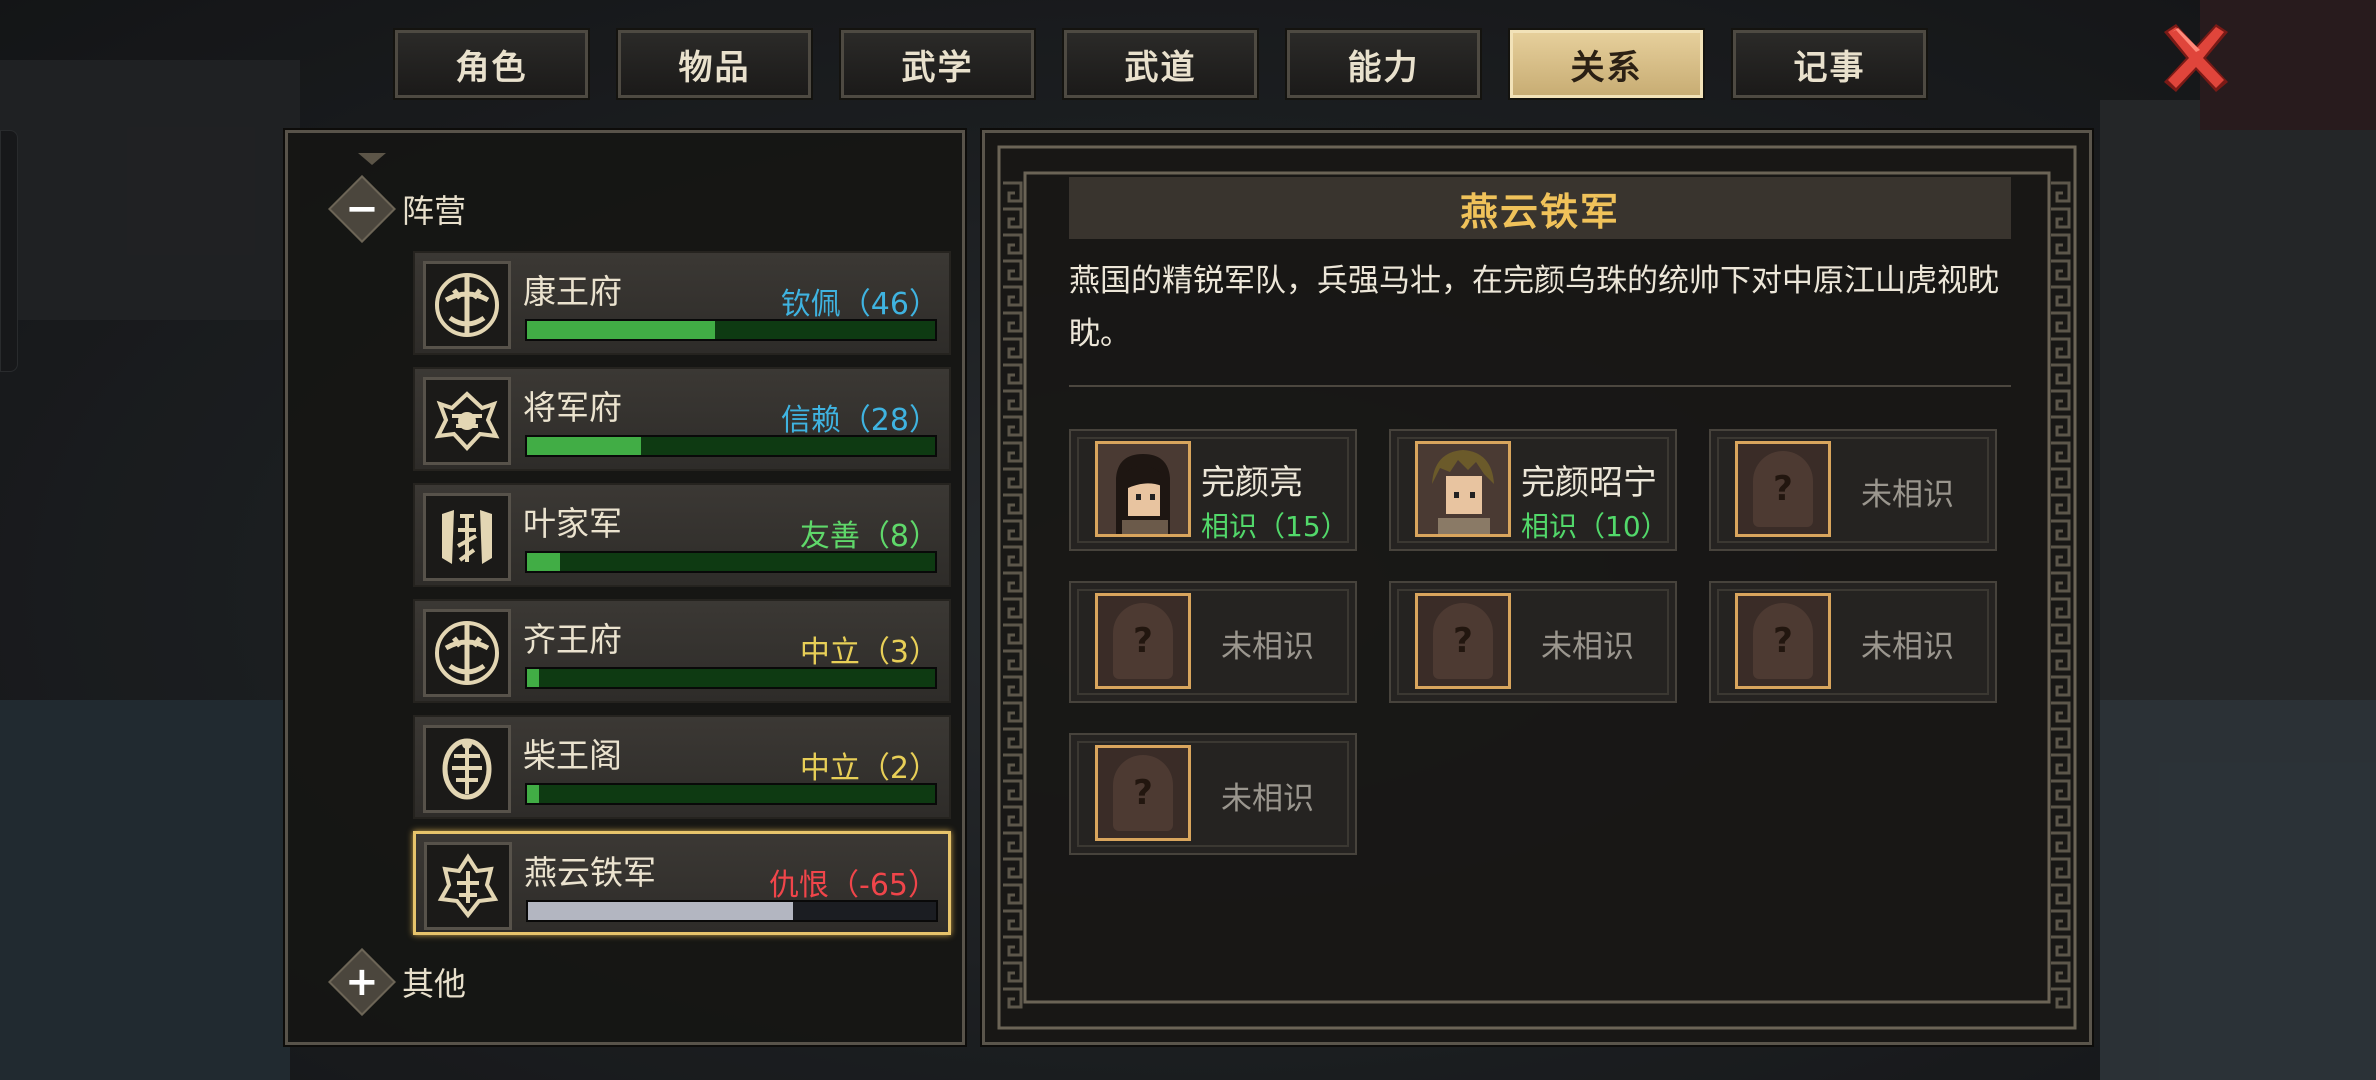 This screenshot has height=1080, width=2376. Describe the element at coordinates (1383, 64) in the screenshot. I see `tab-abilities: 能力` at that location.